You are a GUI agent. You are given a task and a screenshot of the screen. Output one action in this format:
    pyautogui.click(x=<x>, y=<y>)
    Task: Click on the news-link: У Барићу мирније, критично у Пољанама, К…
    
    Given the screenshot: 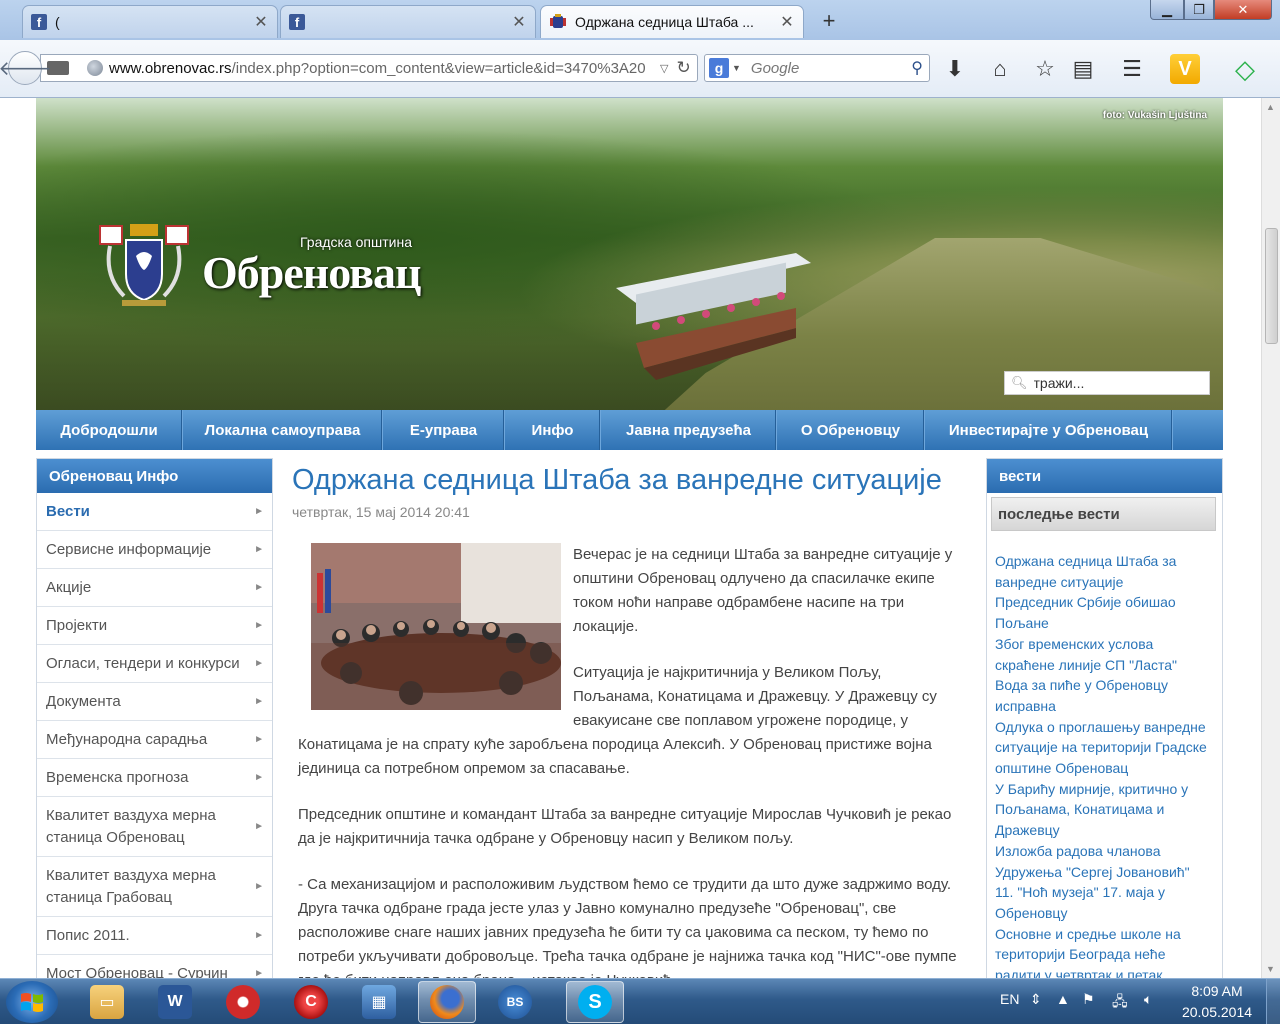 What is the action you would take?
    pyautogui.click(x=1103, y=810)
    